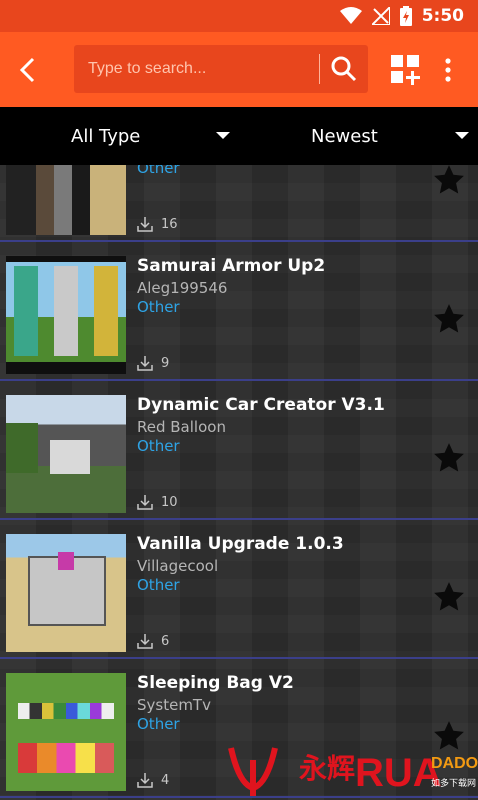 The height and width of the screenshot is (800, 478). I want to click on search-icon, so click(344, 69).